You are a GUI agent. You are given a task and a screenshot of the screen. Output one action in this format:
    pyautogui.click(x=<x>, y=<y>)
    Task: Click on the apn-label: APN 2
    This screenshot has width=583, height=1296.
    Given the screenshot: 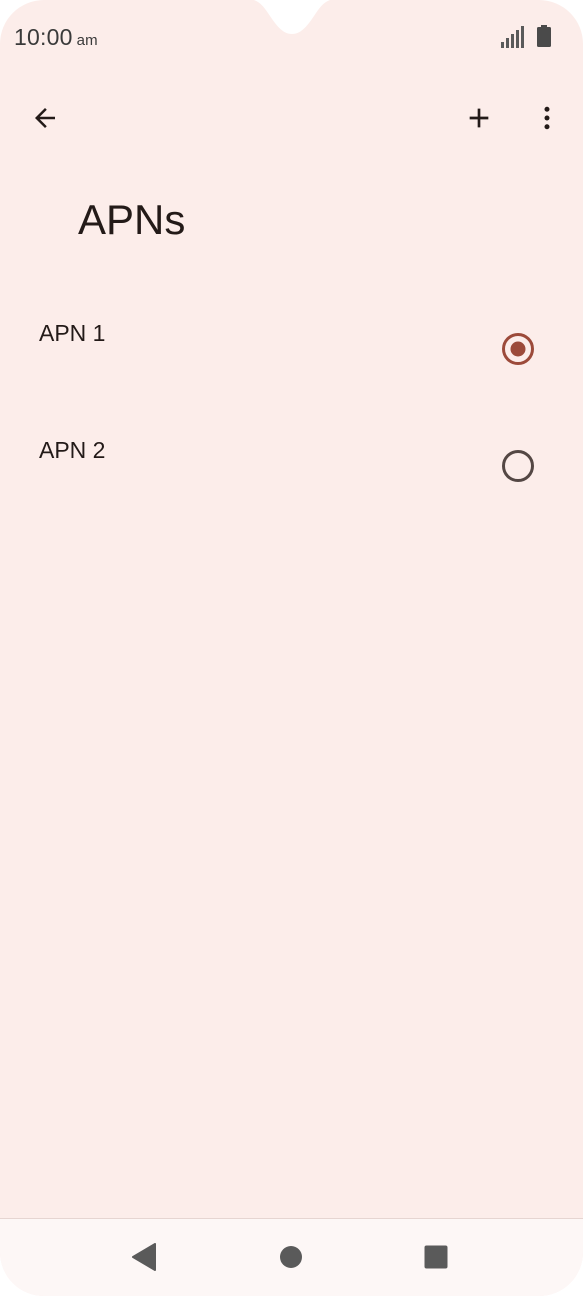 What is the action you would take?
    pyautogui.click(x=72, y=450)
    